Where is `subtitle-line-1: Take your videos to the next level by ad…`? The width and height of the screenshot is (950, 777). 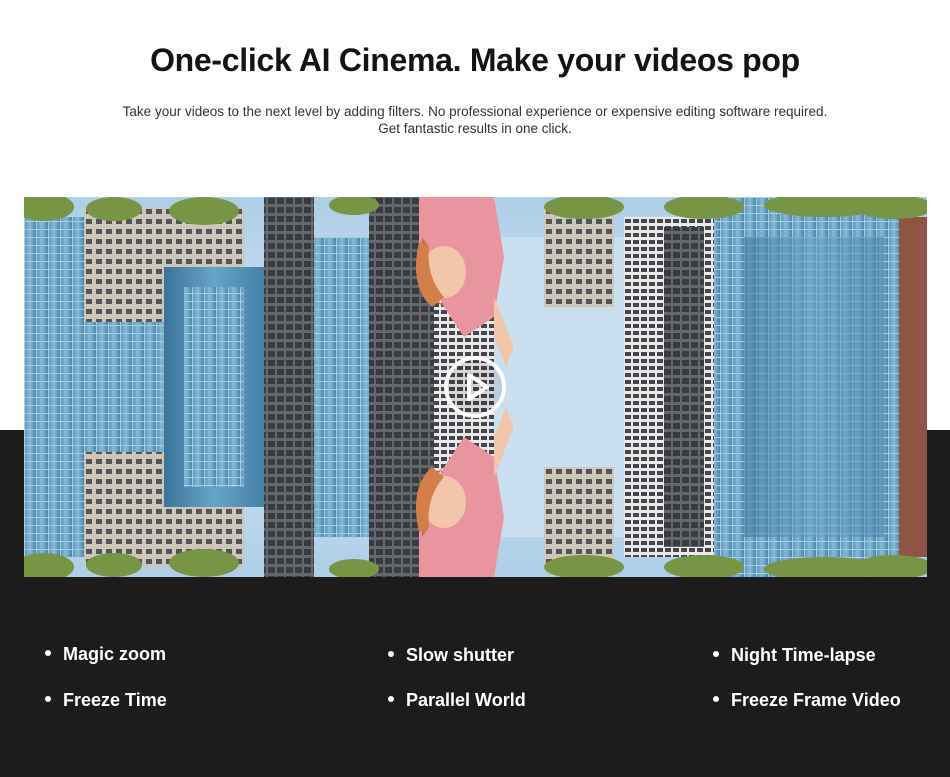
subtitle-line-1: Take your videos to the next level by ad… is located at coordinates (475, 111).